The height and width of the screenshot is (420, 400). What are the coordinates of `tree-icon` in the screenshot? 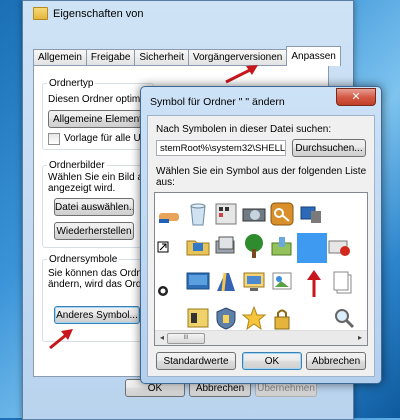 It's located at (254, 246).